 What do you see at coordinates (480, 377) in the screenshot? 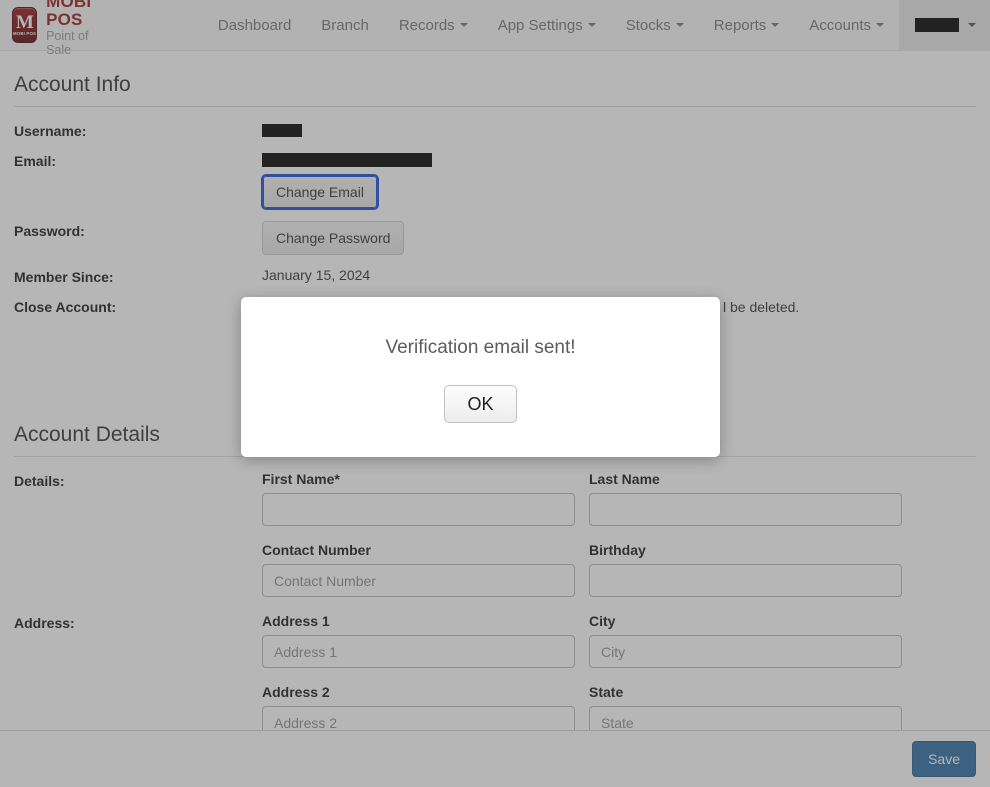
I see `alert-dialog: Verification email sent! OK` at bounding box center [480, 377].